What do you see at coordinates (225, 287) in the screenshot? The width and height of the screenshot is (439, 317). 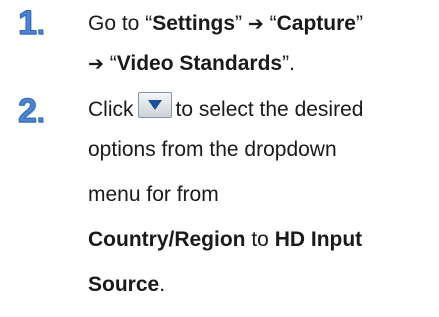 I see `step-2-line-5: Source.` at bounding box center [225, 287].